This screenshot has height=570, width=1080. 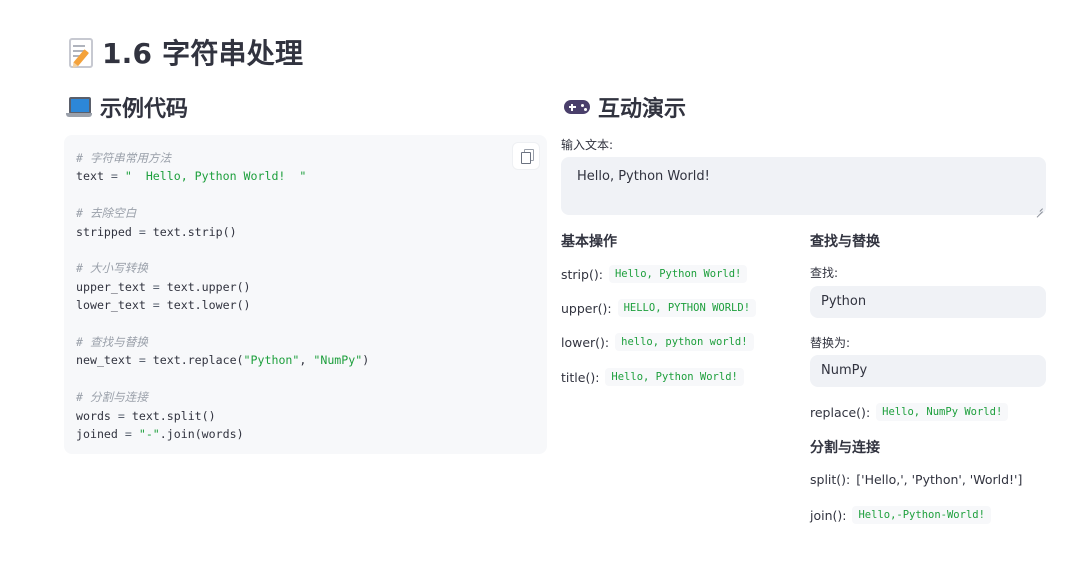 I want to click on code-expr: .join(words), so click(x=201, y=434).